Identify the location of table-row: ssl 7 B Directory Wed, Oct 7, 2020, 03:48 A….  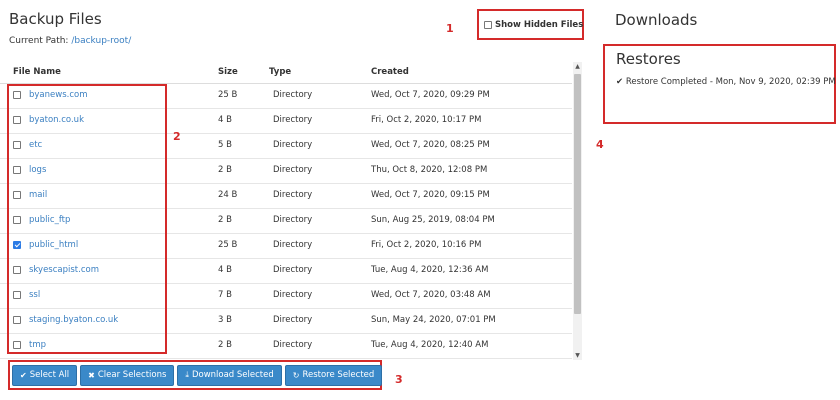
(286, 296).